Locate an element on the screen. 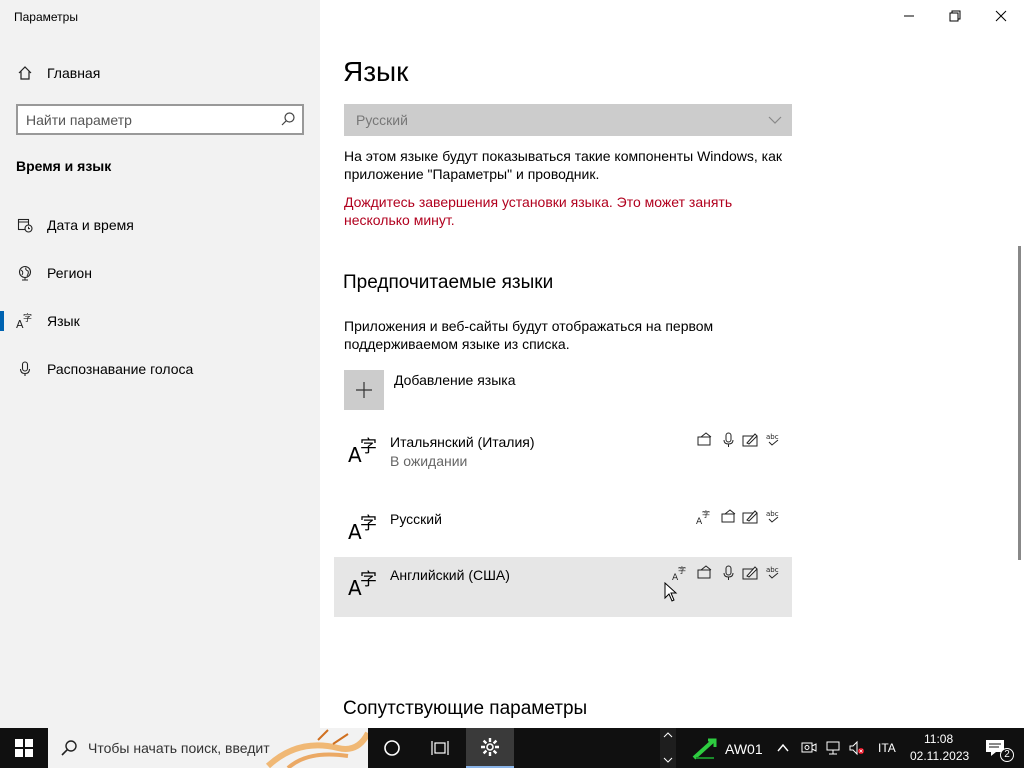 The width and height of the screenshot is (1024, 768). network-label: AW01 is located at coordinates (744, 749).